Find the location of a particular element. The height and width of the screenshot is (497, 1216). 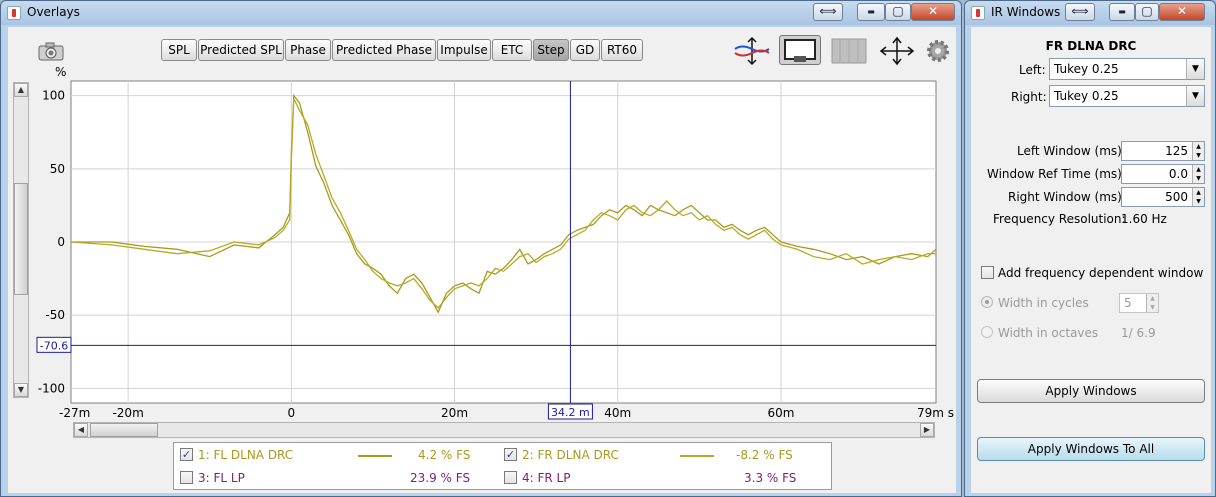

ir-maximize-button: ▢ is located at coordinates (1147, 12).